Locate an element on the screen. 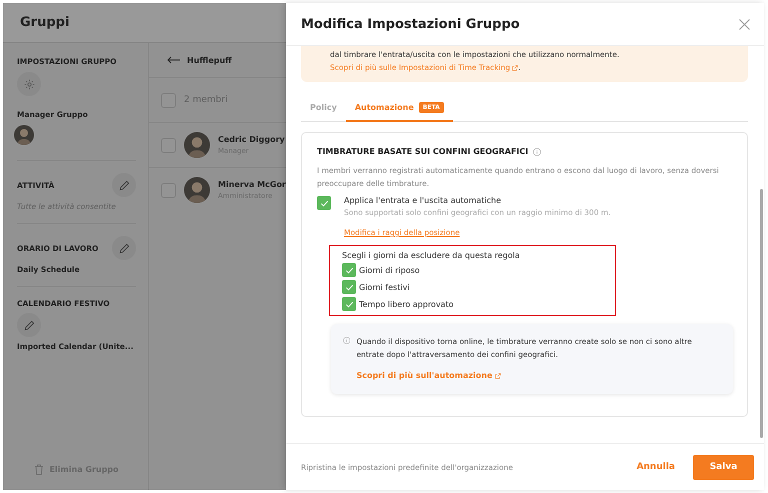 This screenshot has height=493, width=768. checkbox-label: Tempo libero approvato is located at coordinates (406, 304).